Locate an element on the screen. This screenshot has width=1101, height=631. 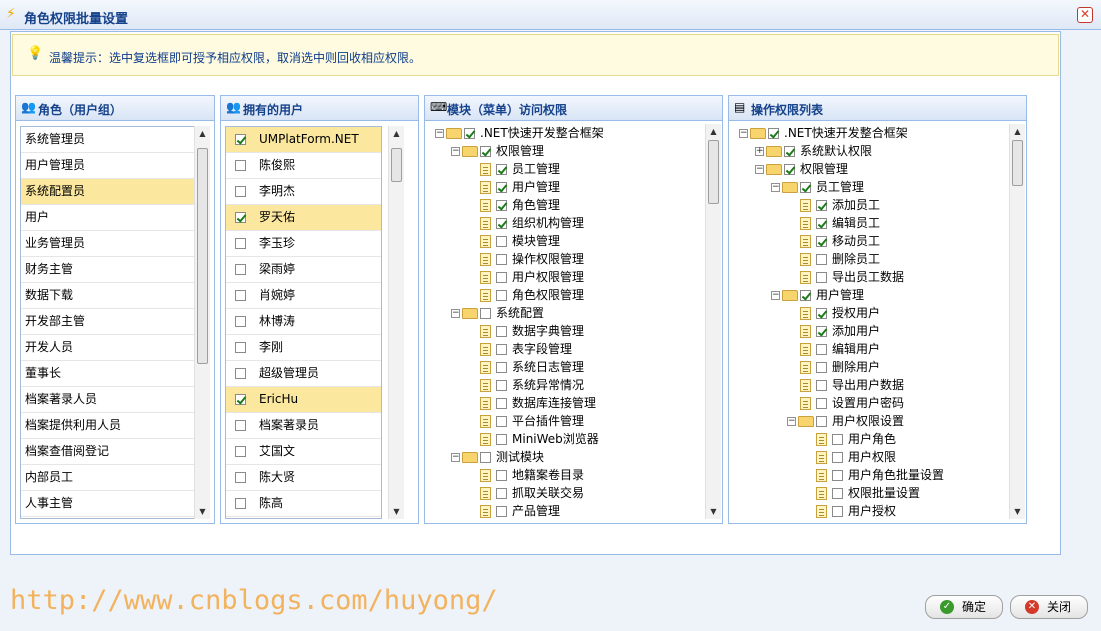
tree-node: − 用户管理 is located at coordinates (871, 295).